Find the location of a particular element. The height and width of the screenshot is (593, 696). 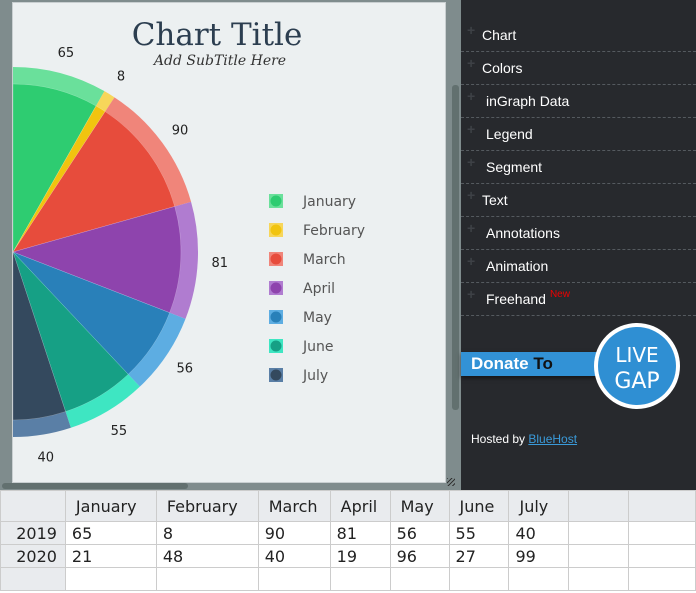

legend-item: June is located at coordinates (301, 347).